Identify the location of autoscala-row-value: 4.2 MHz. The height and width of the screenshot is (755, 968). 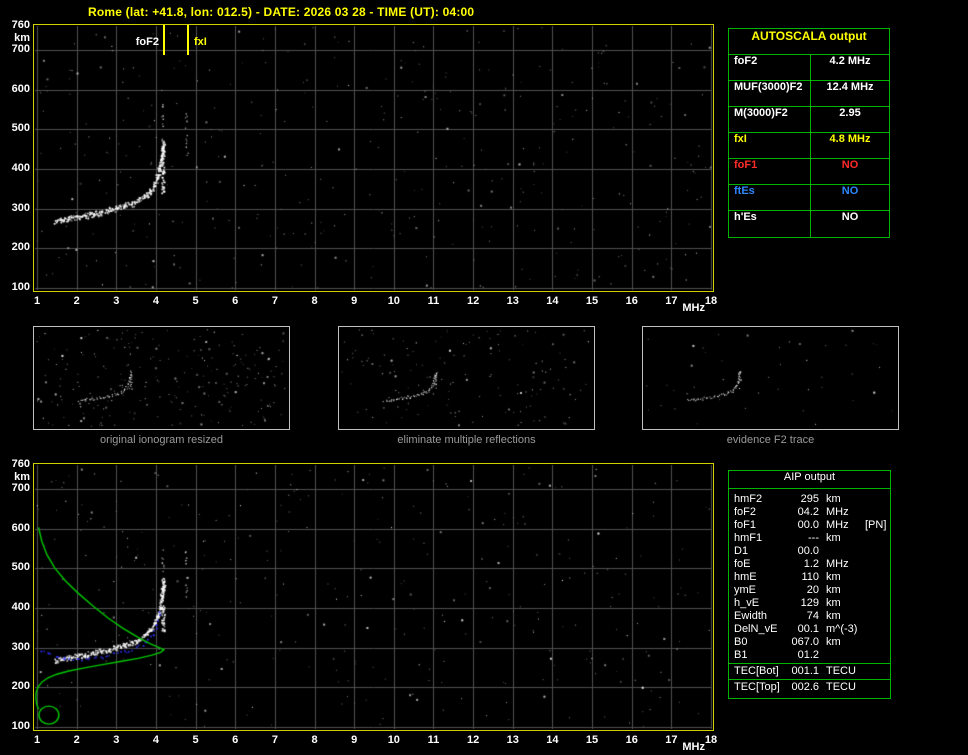
(850, 61).